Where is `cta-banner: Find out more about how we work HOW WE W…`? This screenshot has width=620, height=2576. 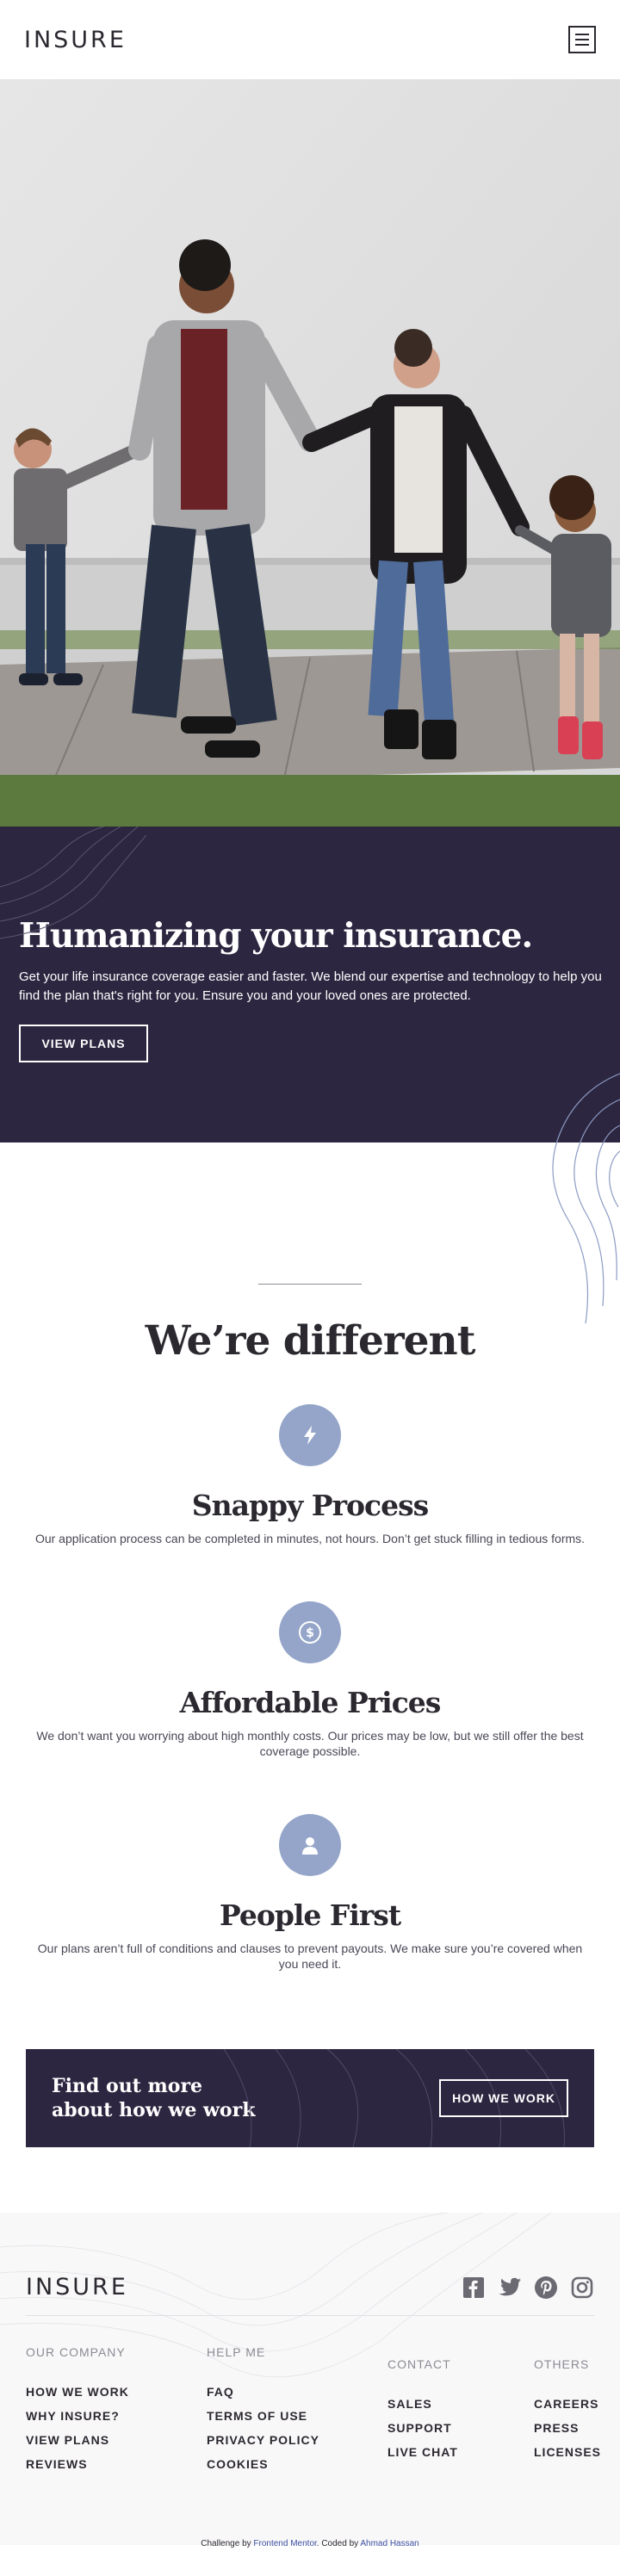 cta-banner: Find out more about how we work HOW WE W… is located at coordinates (310, 2098).